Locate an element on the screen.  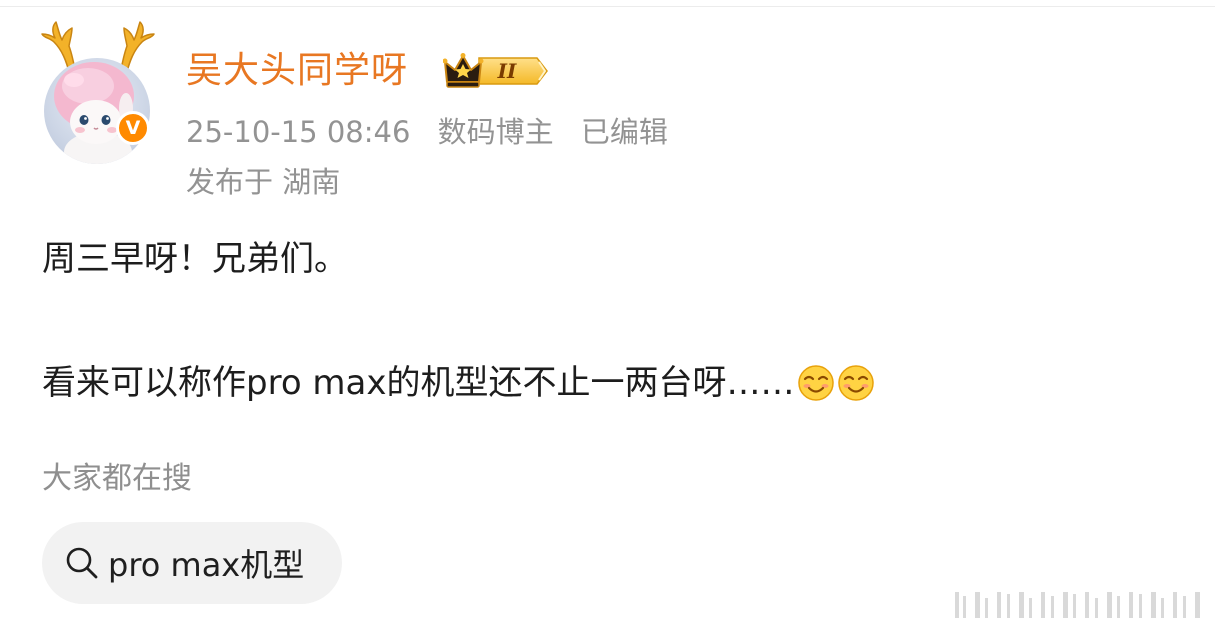
search-icon is located at coordinates (82, 563).